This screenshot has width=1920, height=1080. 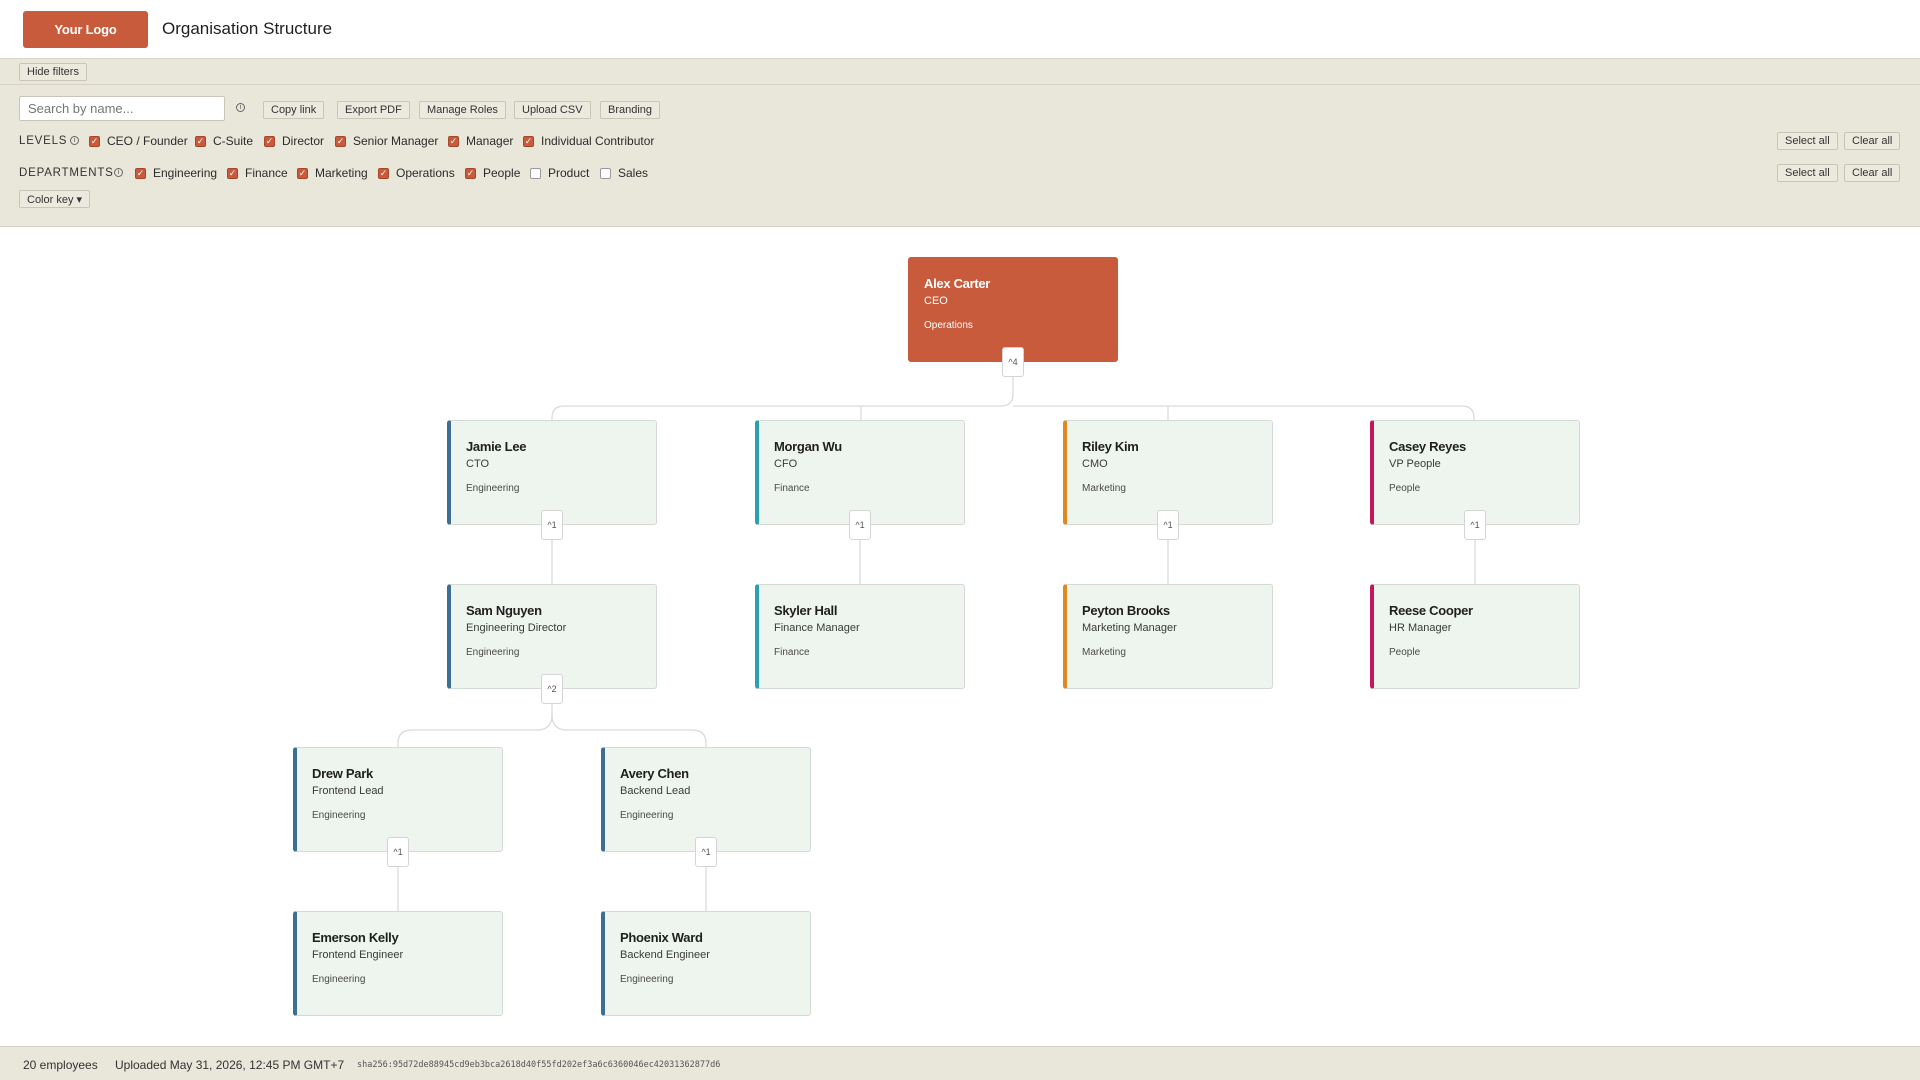 I want to click on employee-role: Frontend Lead, so click(x=348, y=791).